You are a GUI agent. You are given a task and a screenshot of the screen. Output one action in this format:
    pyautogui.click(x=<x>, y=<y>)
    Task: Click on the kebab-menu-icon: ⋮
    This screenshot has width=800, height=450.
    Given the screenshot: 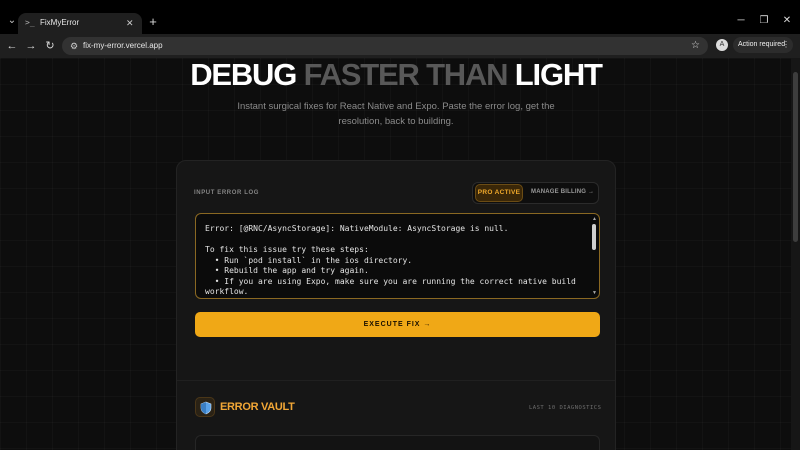 What is the action you would take?
    pyautogui.click(x=786, y=45)
    